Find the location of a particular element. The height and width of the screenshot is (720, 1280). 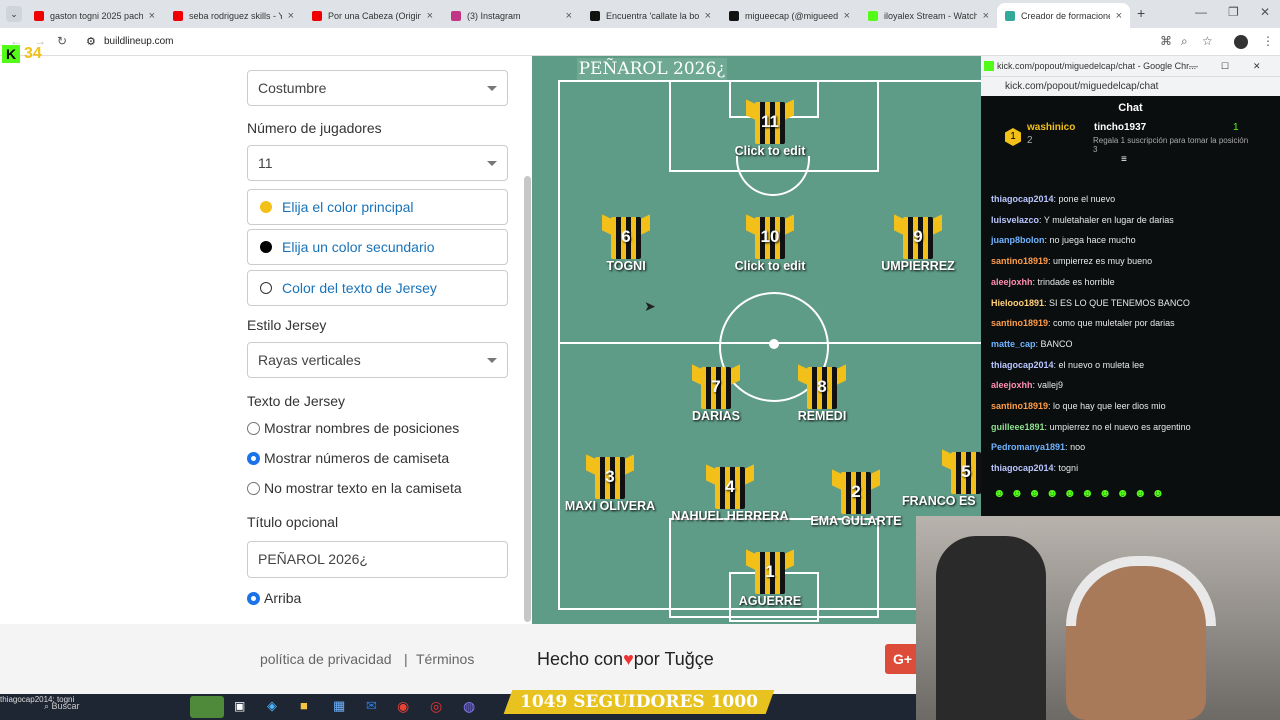

maximize-icon: ❐ is located at coordinates (1233, 12).